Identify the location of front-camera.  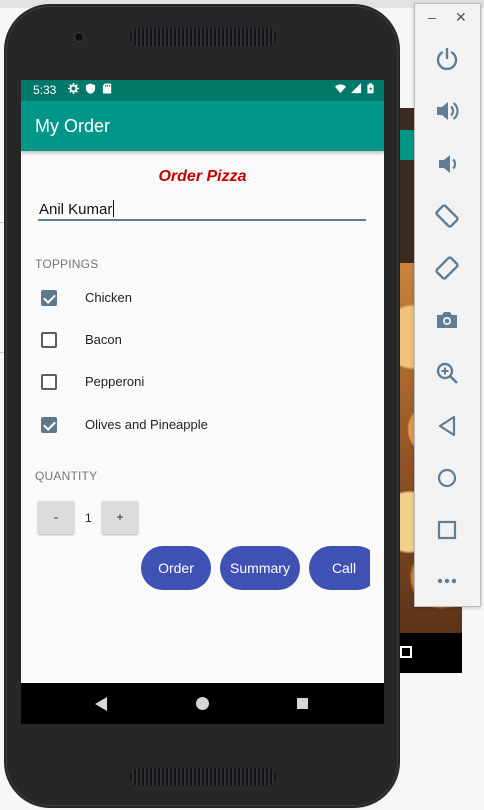
(79, 37).